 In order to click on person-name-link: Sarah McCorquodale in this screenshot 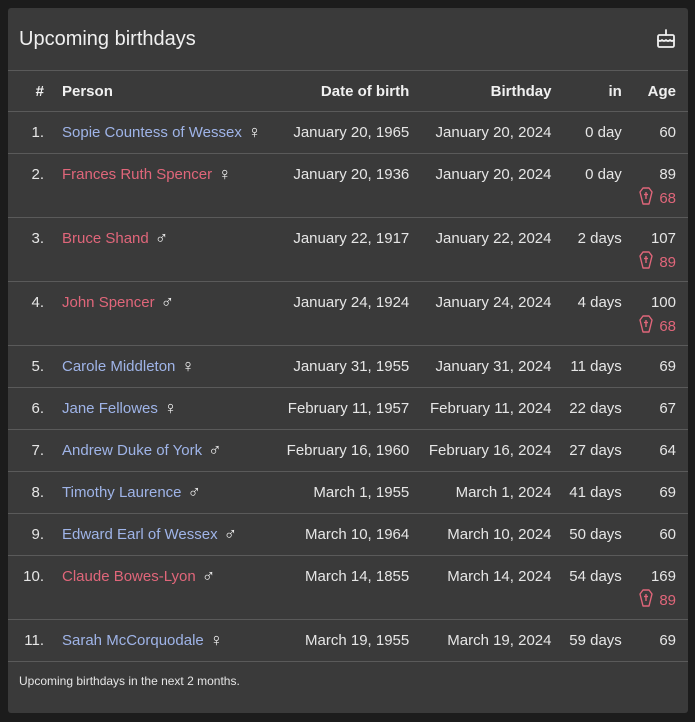, I will do `click(133, 640)`.